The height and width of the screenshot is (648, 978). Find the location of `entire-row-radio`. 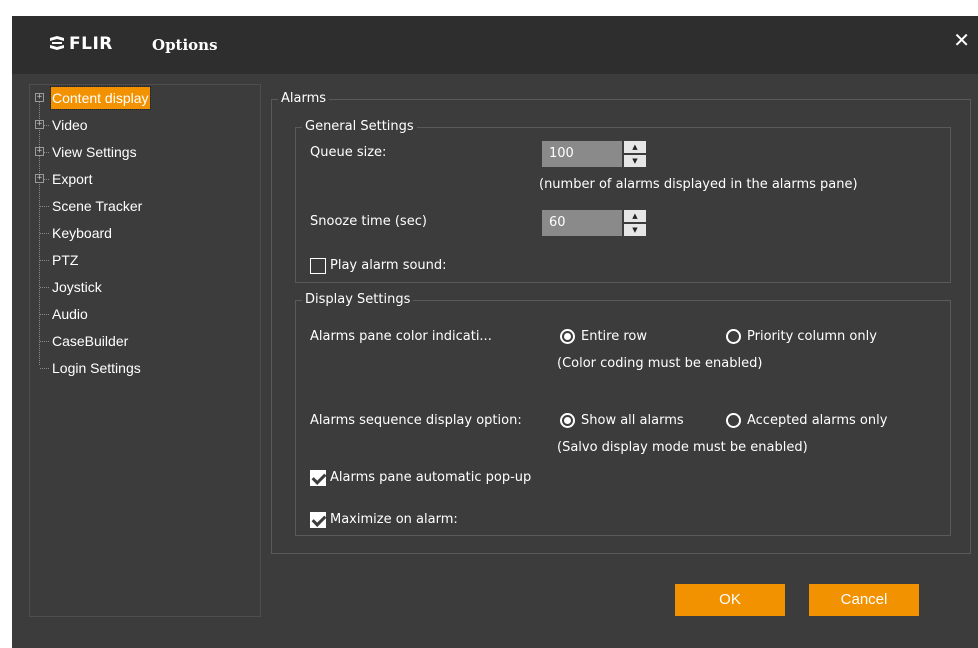

entire-row-radio is located at coordinates (567, 336).